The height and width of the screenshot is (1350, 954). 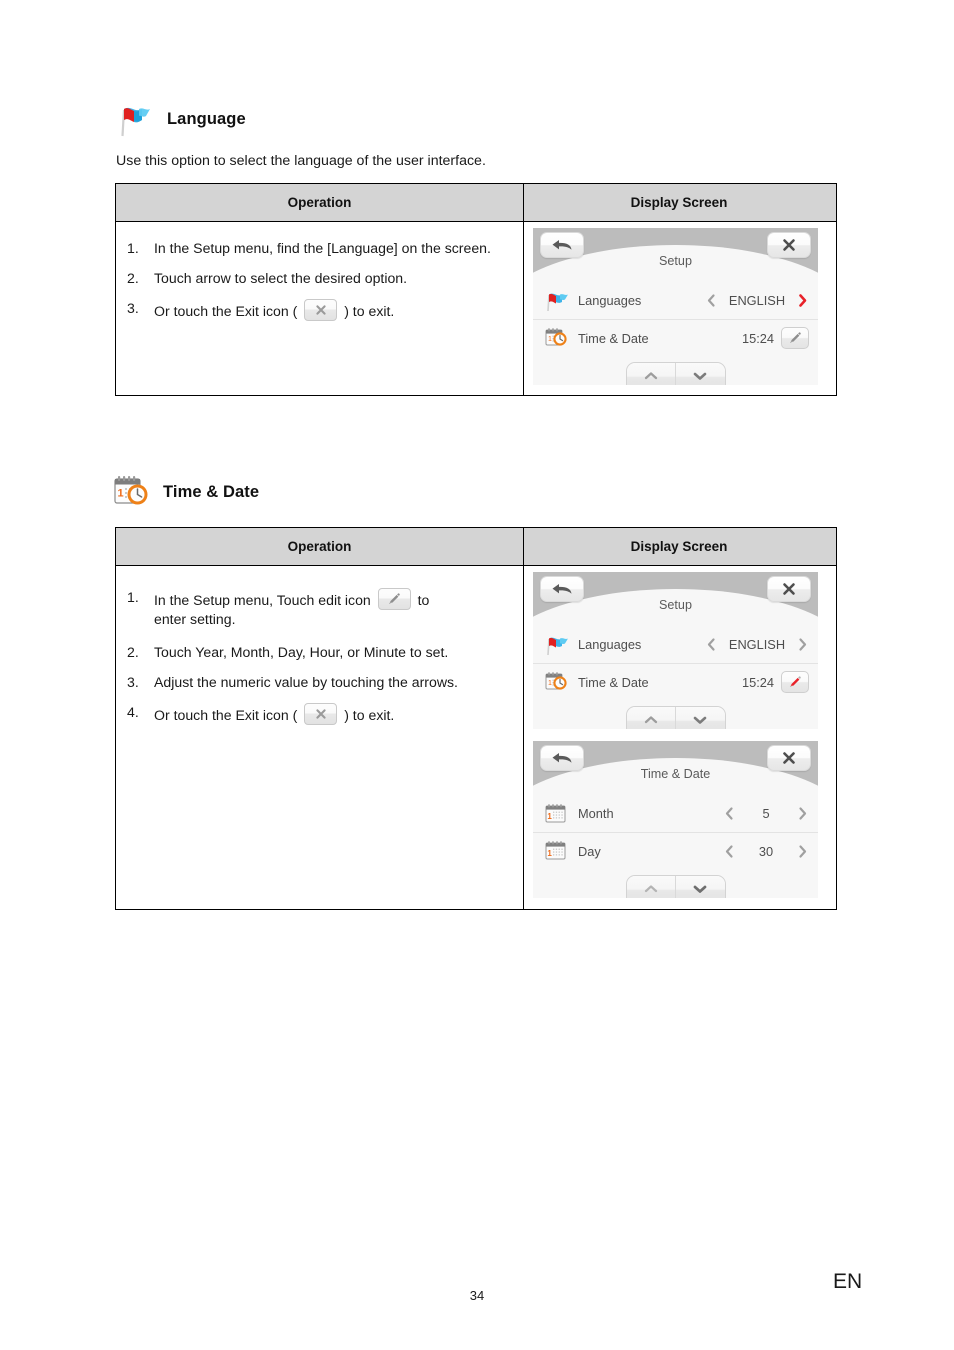 I want to click on screen-row-month: 1 Month 5, so click(x=675, y=813).